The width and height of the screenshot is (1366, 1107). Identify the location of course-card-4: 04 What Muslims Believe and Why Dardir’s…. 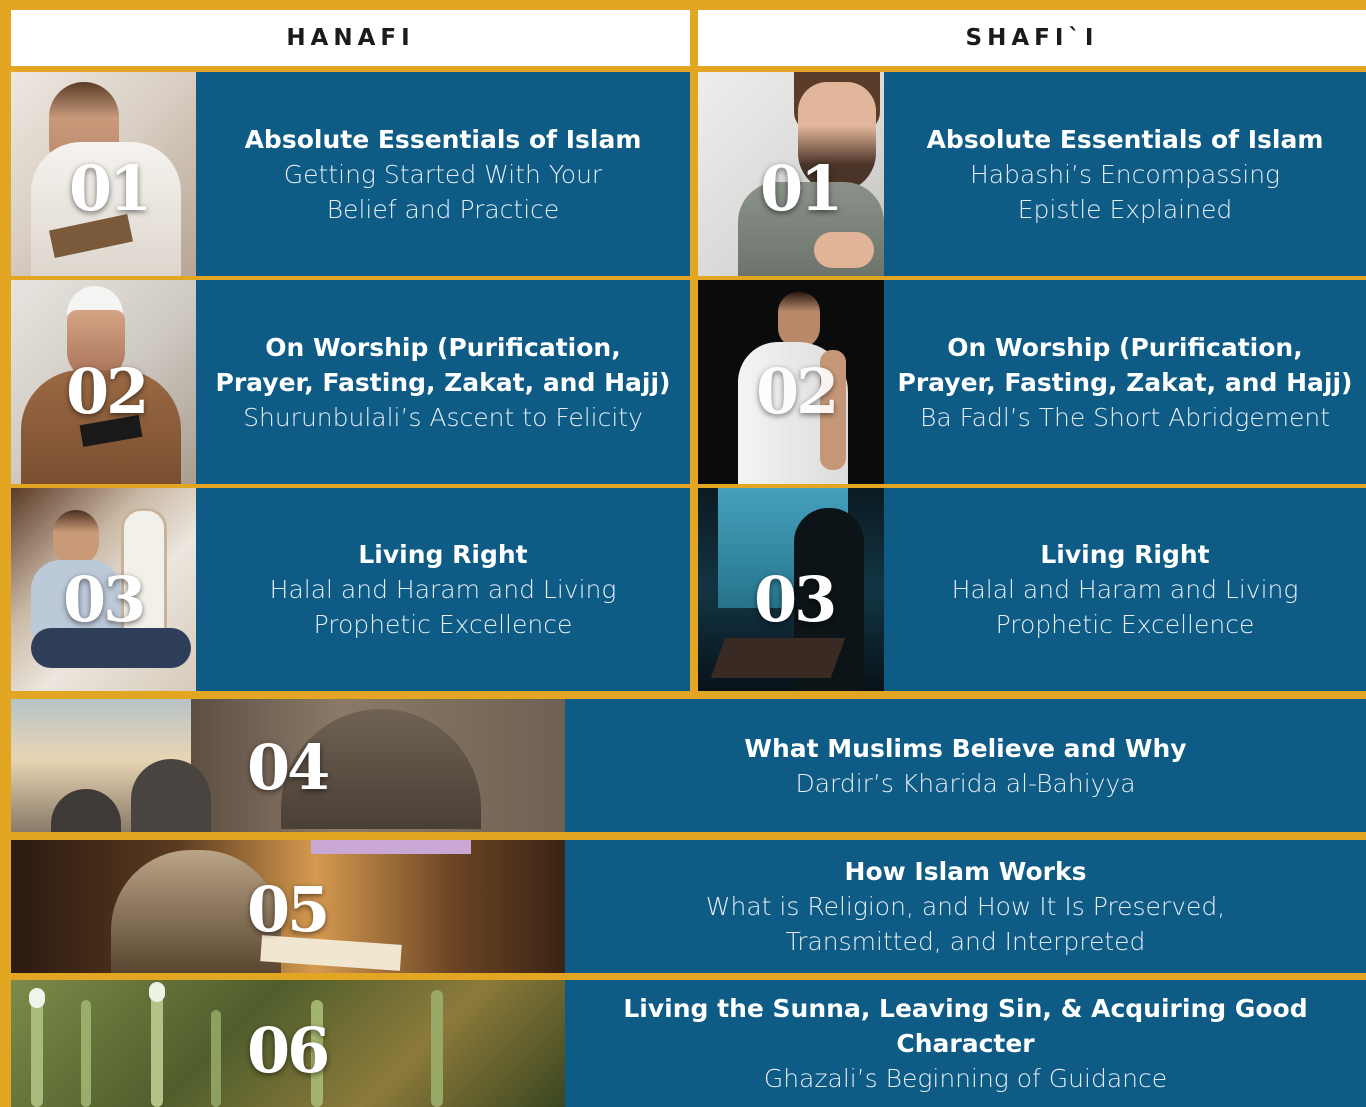
(688, 765).